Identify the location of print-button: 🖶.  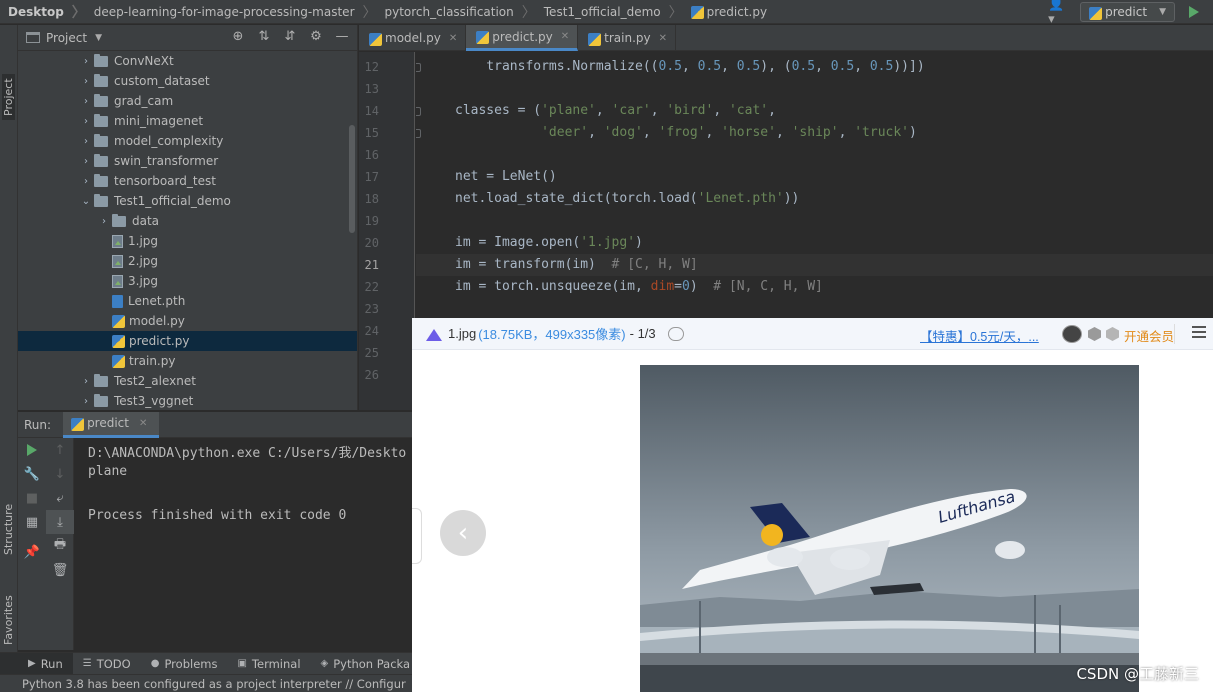
(60, 546).